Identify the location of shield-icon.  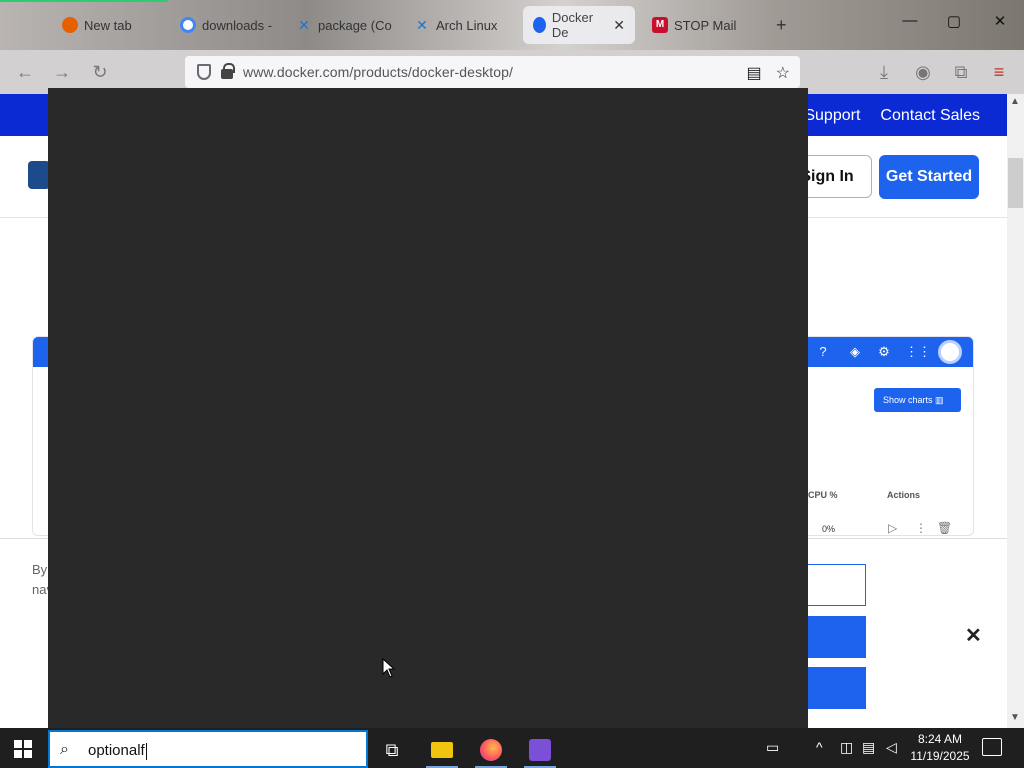
(204, 72).